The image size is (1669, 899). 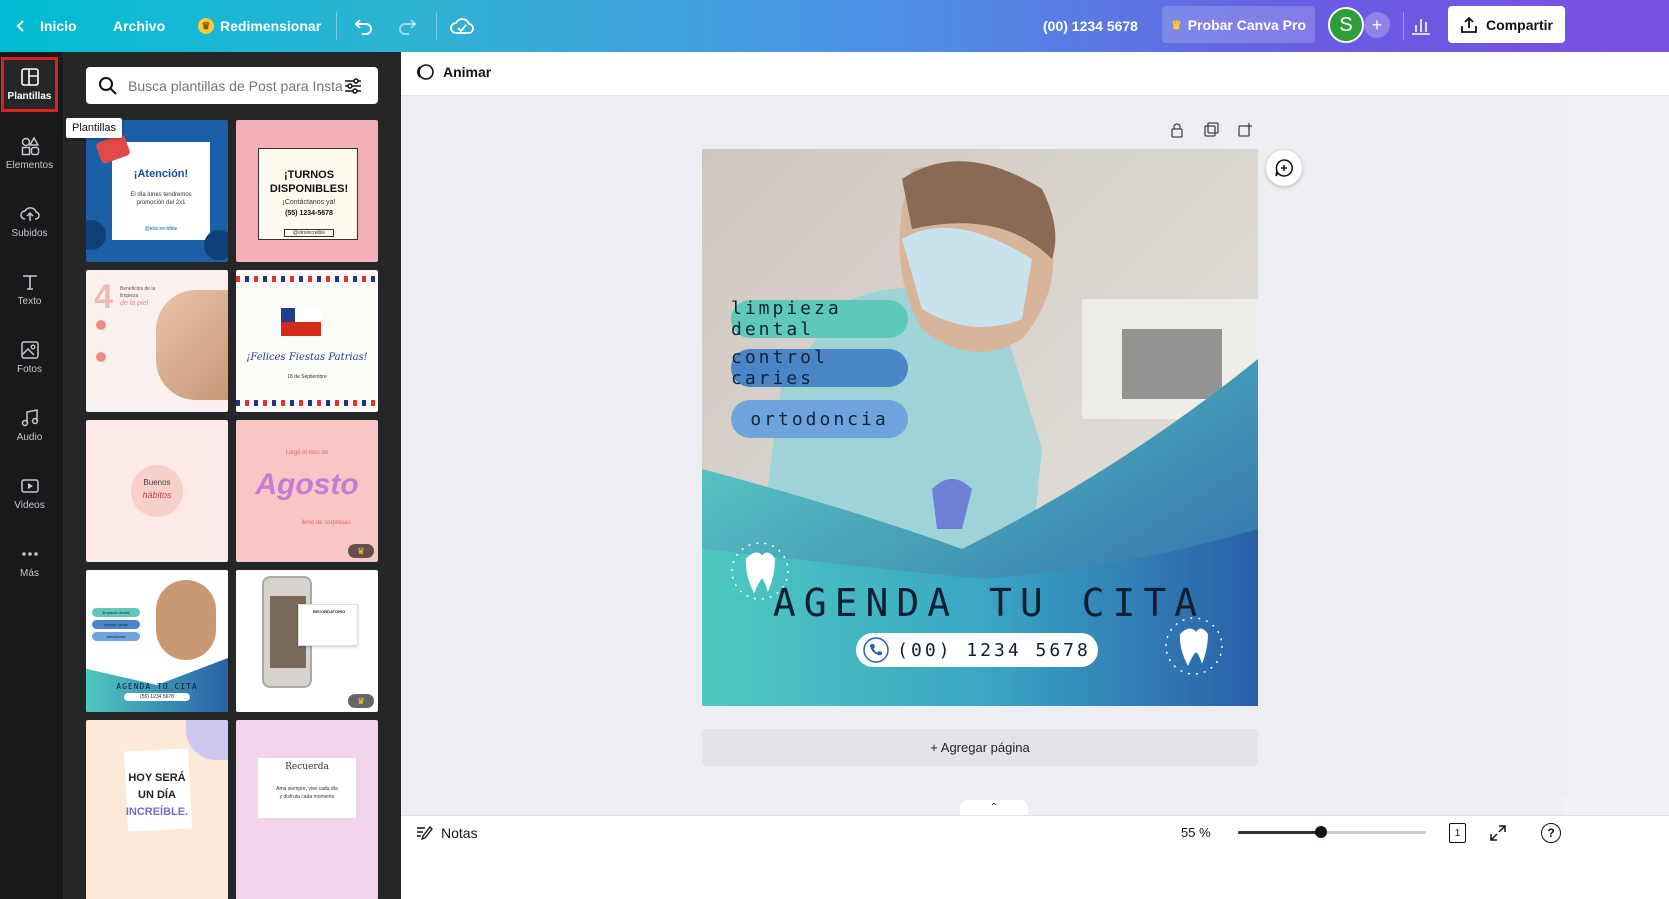 What do you see at coordinates (1346, 25) in the screenshot?
I see `avatar: S` at bounding box center [1346, 25].